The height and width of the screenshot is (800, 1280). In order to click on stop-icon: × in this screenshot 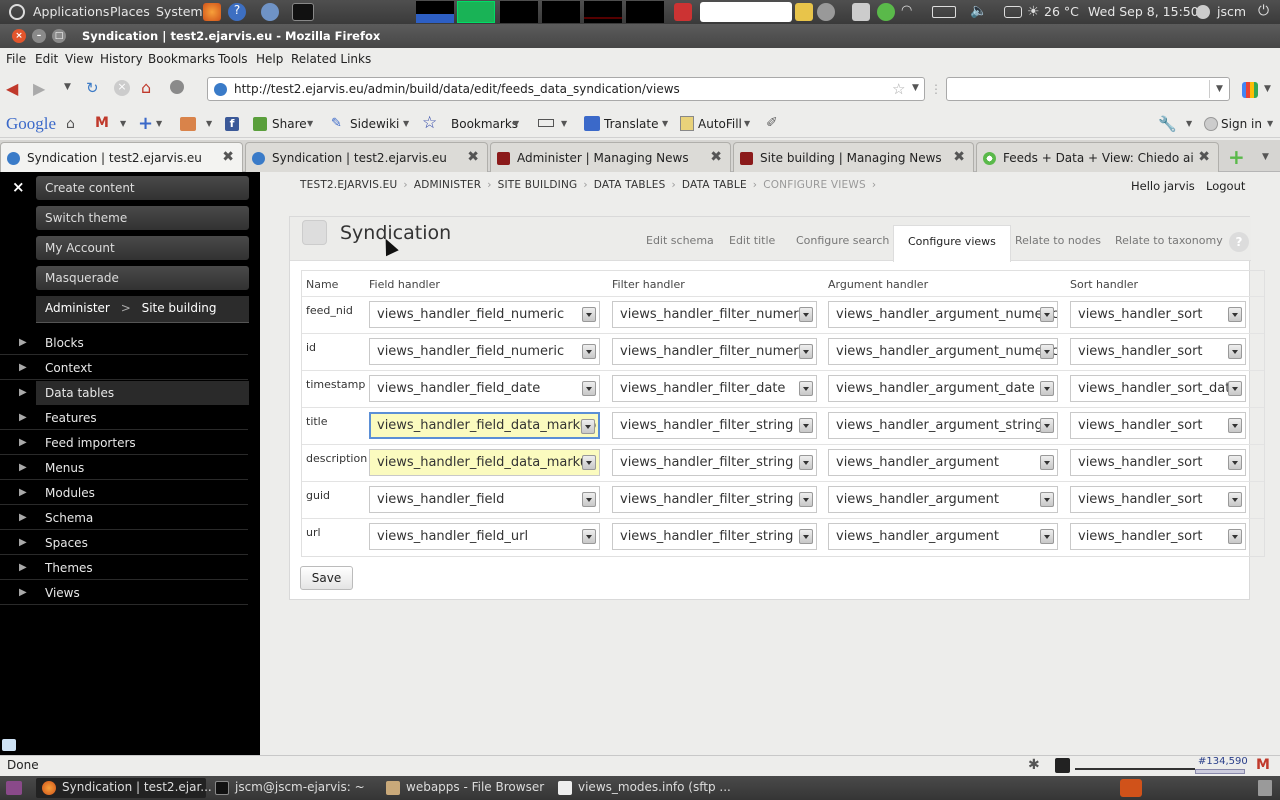, I will do `click(122, 88)`.